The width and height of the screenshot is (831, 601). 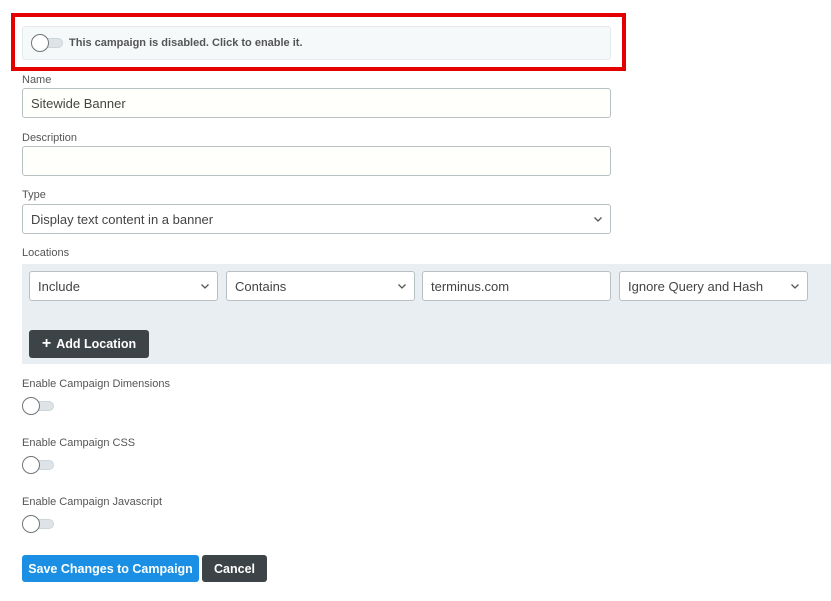 I want to click on query-option-select: Ignore Query and Hash, so click(x=713, y=286).